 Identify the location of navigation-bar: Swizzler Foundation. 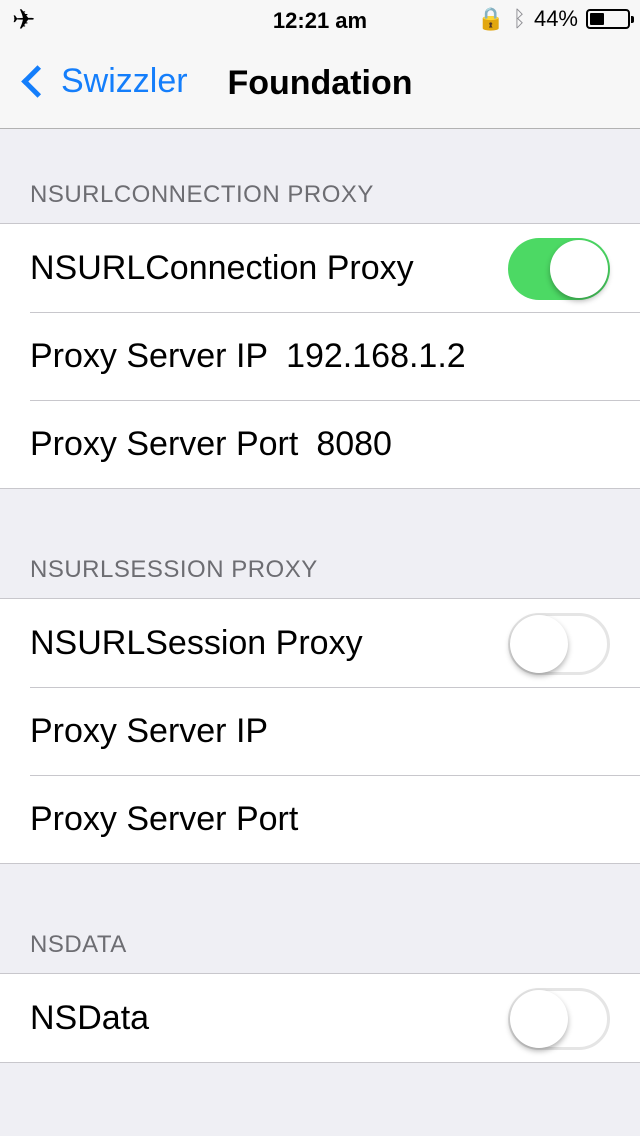
(320, 84).